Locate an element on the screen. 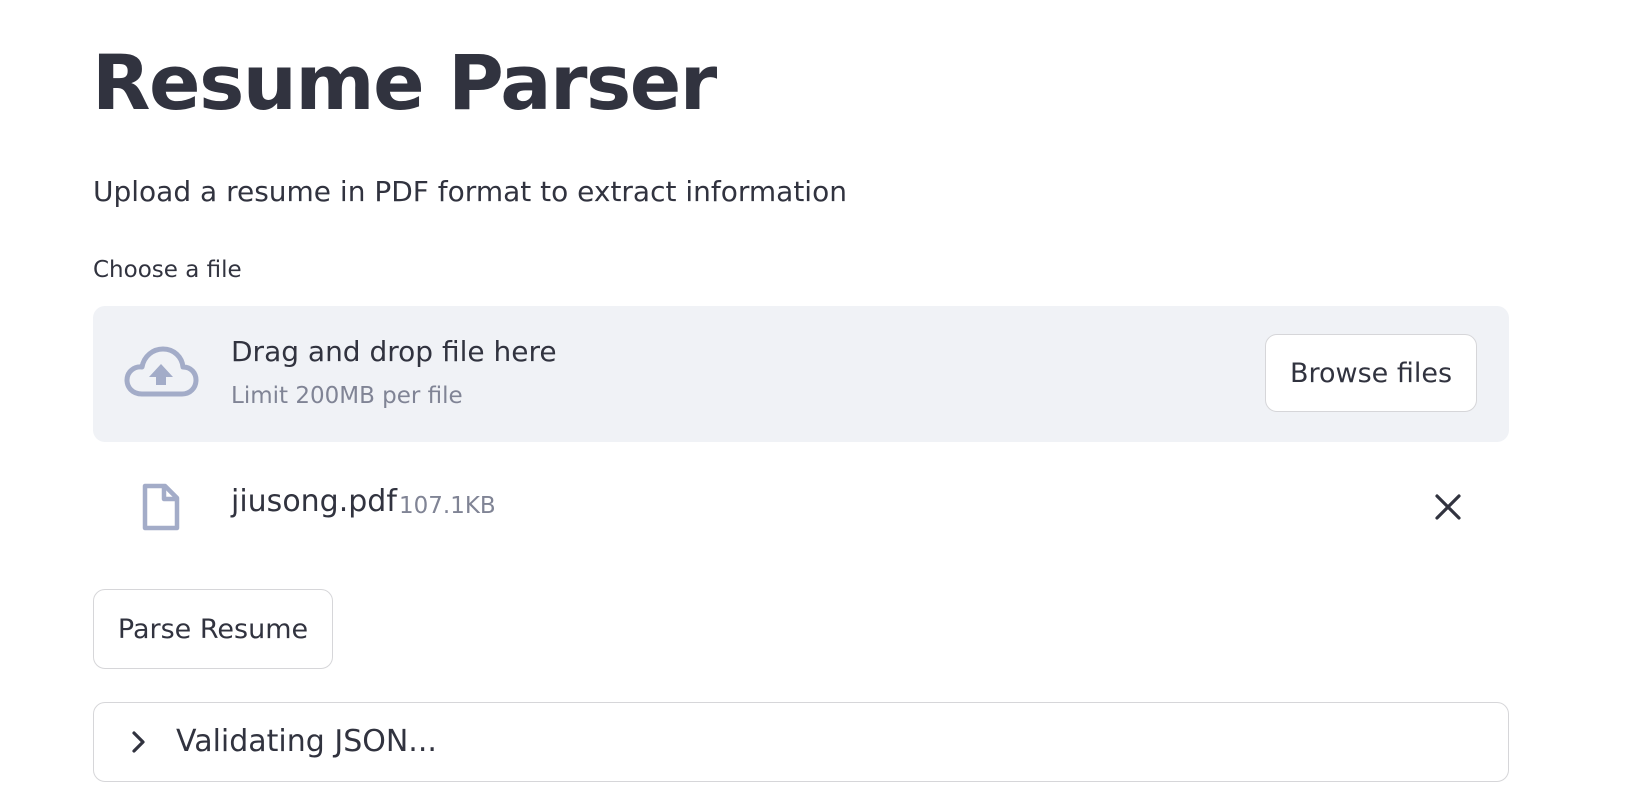 This screenshot has width=1639, height=796. close-icon is located at coordinates (1448, 507).